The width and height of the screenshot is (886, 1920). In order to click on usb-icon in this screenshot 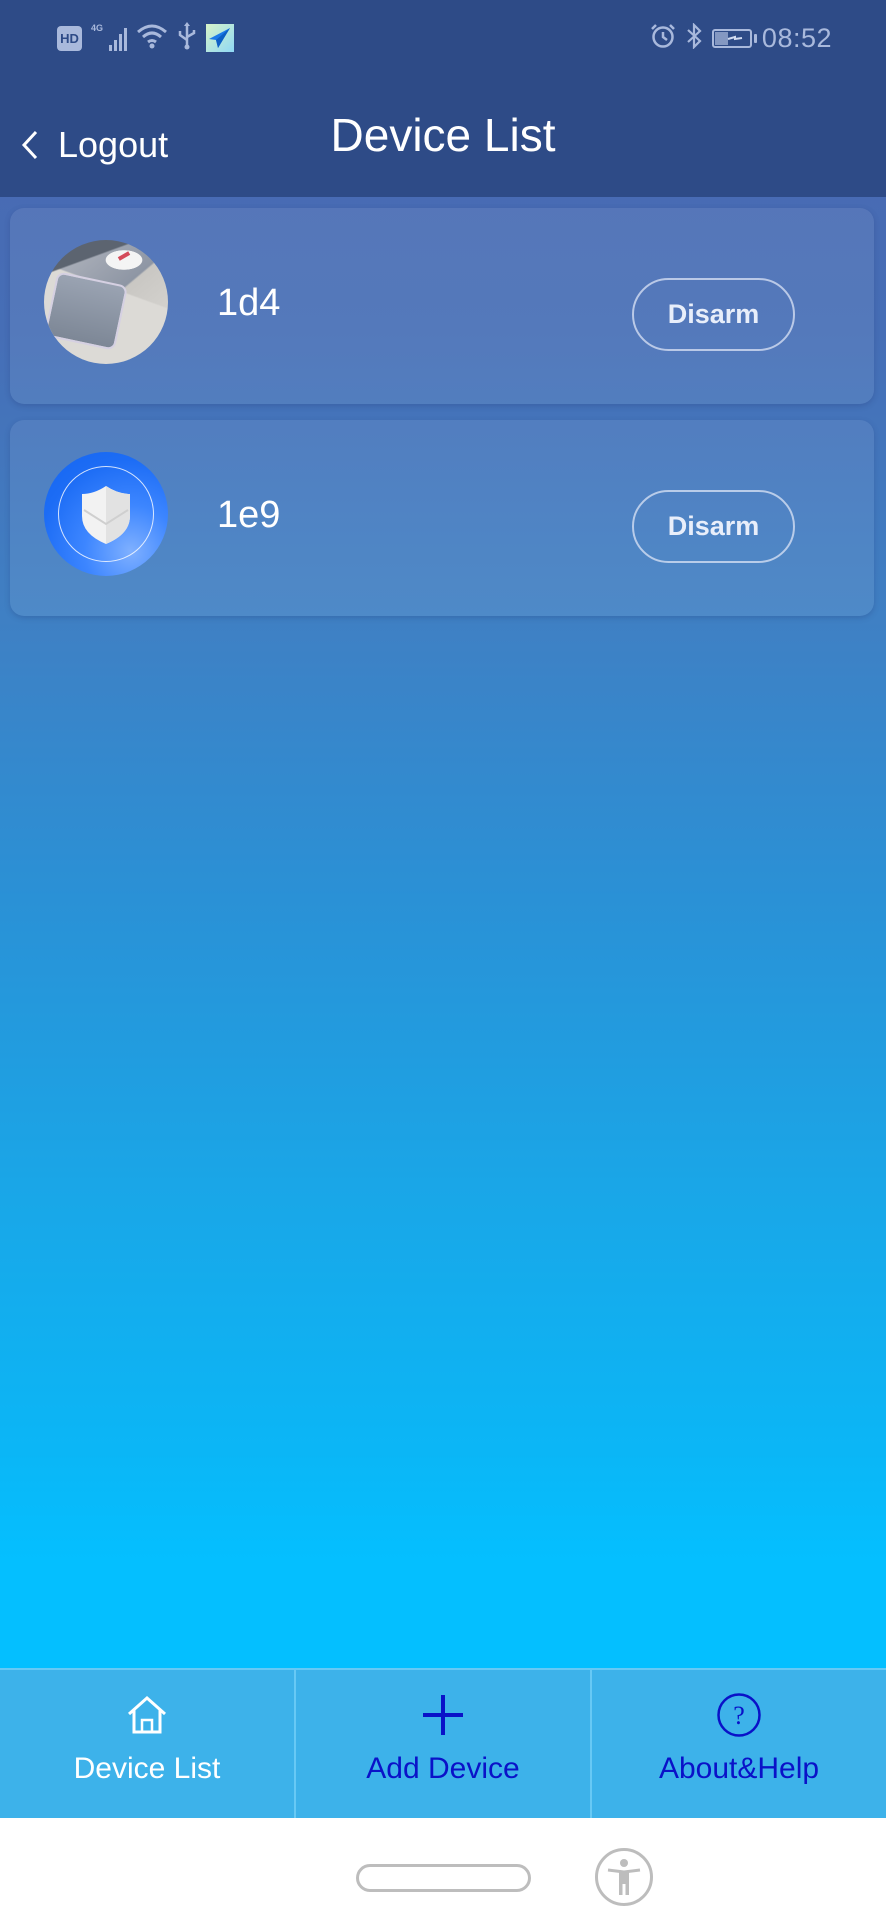, I will do `click(187, 38)`.